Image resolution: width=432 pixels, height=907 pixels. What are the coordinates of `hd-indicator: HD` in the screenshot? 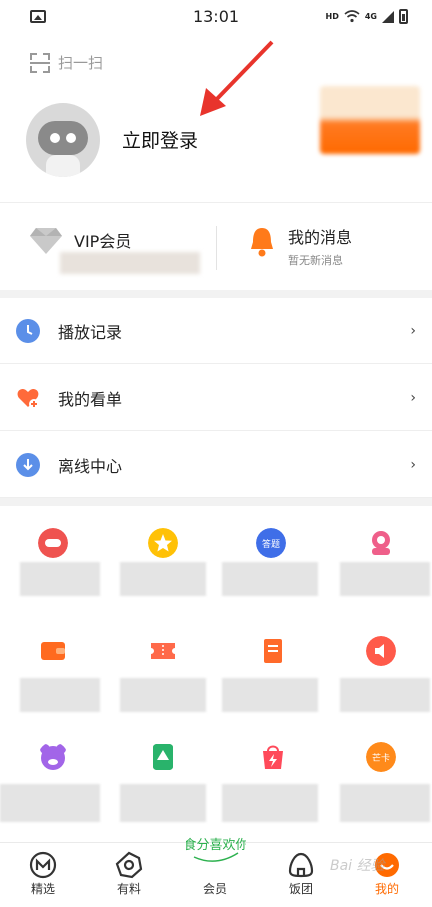 It's located at (332, 16).